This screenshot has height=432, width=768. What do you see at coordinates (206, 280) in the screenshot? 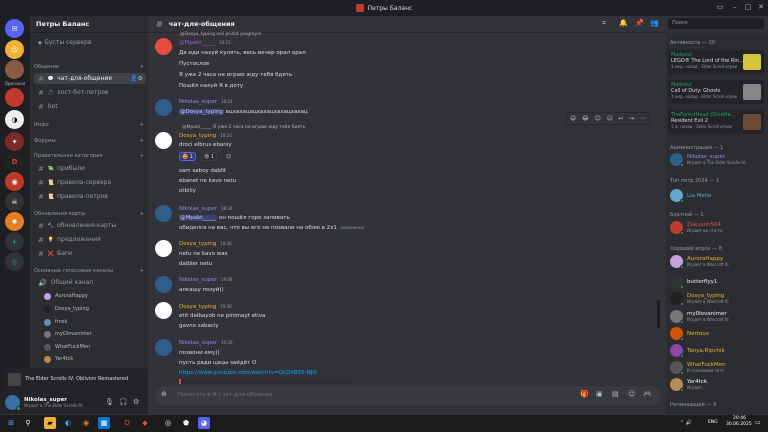
I see `message-author: Nikolas_super 19:08` at bounding box center [206, 280].